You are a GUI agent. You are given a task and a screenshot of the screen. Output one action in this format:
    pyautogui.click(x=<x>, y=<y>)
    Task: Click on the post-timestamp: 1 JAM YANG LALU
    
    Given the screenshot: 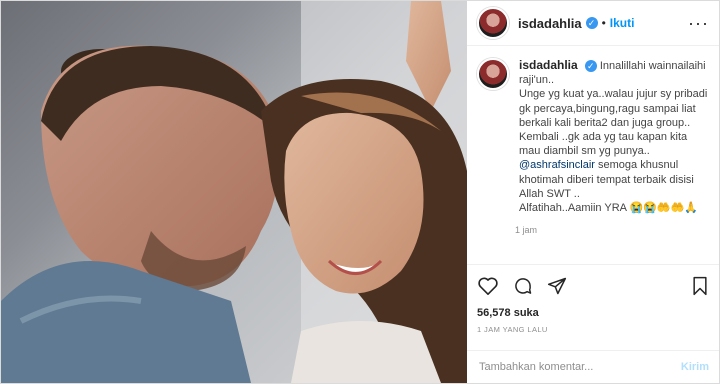 What is the action you would take?
    pyautogui.click(x=512, y=329)
    